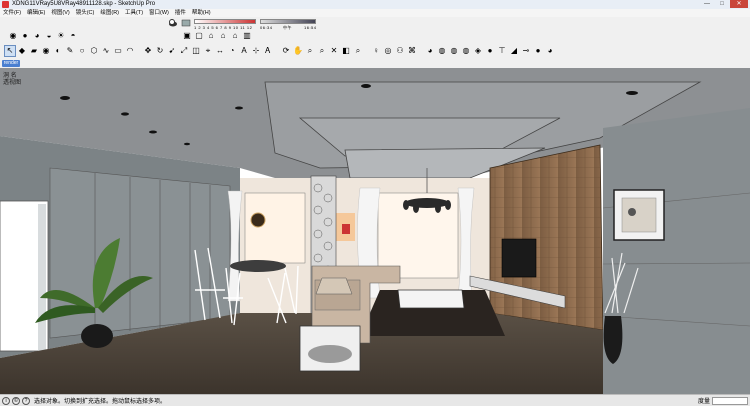 This screenshot has width=750, height=406. I want to click on zoom-extents-icon: ✕, so click(334, 51).